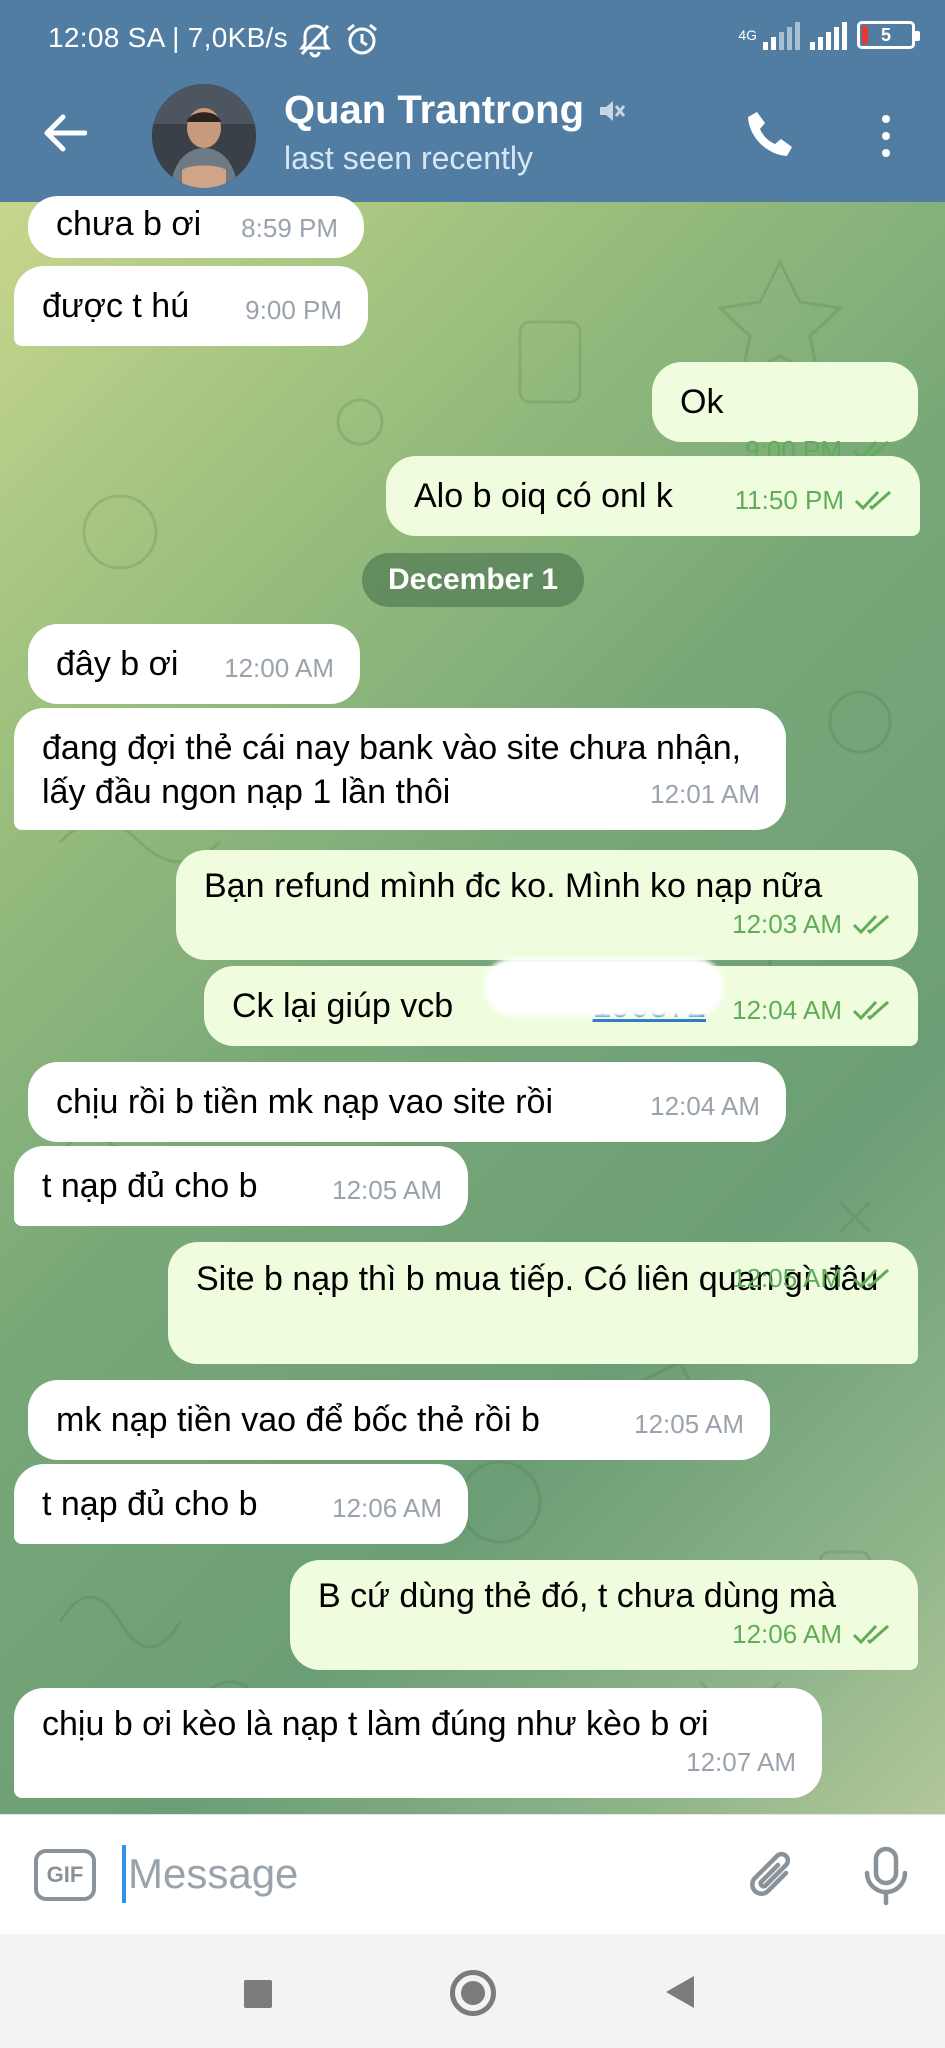  Describe the element at coordinates (305, 1102) in the screenshot. I see `message-text: chịu rồi b tiền mk nạp vao site rồi` at that location.